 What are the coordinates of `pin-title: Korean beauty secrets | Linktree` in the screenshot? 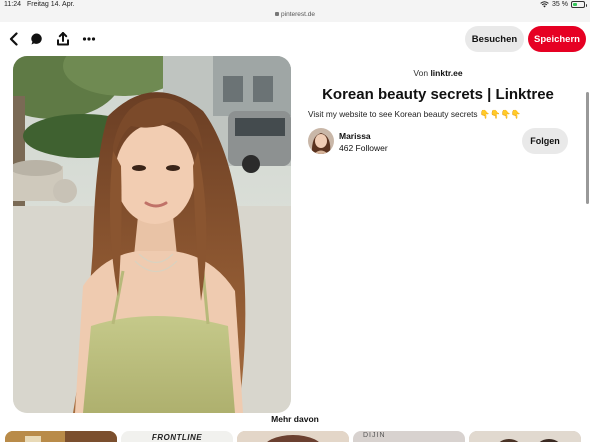 It's located at (438, 94).